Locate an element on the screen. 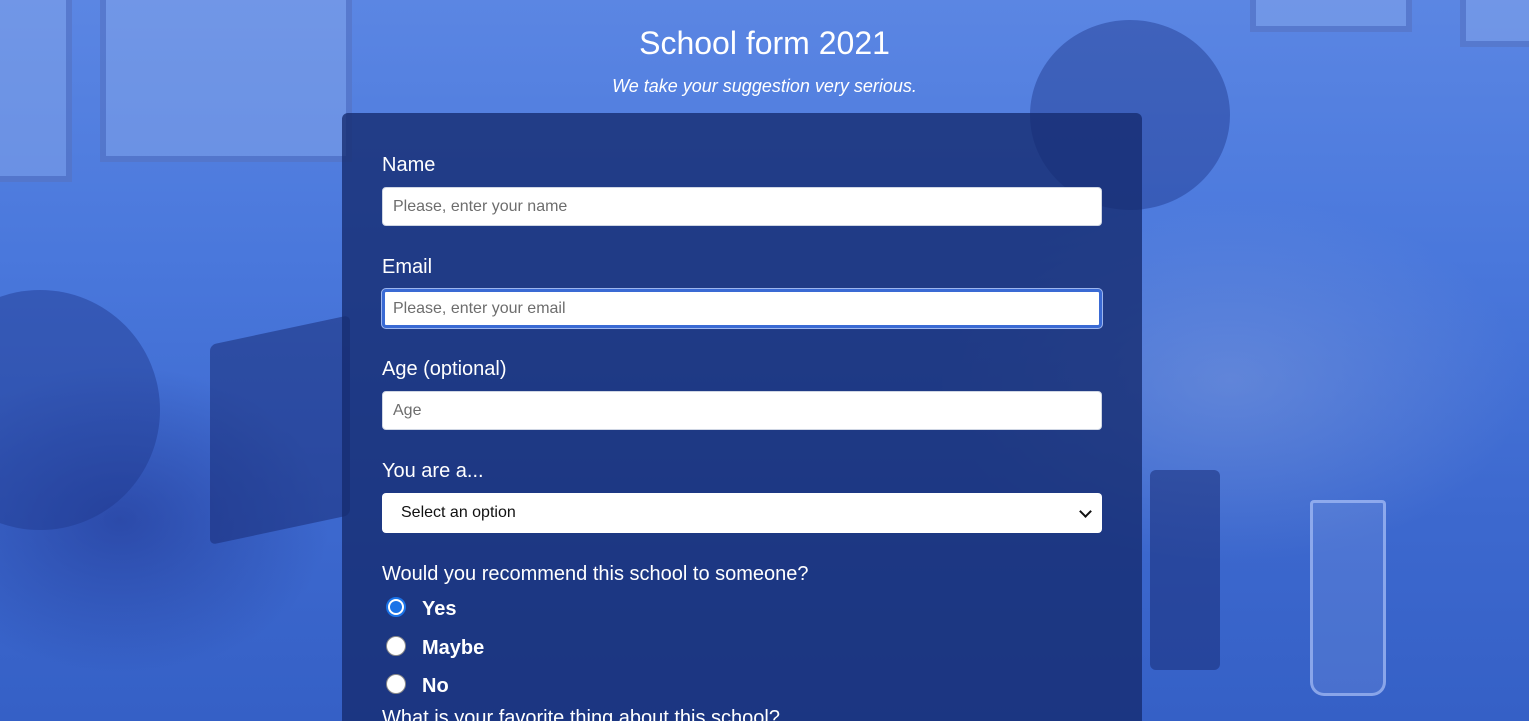 The image size is (1529, 721). radio-no is located at coordinates (396, 684).